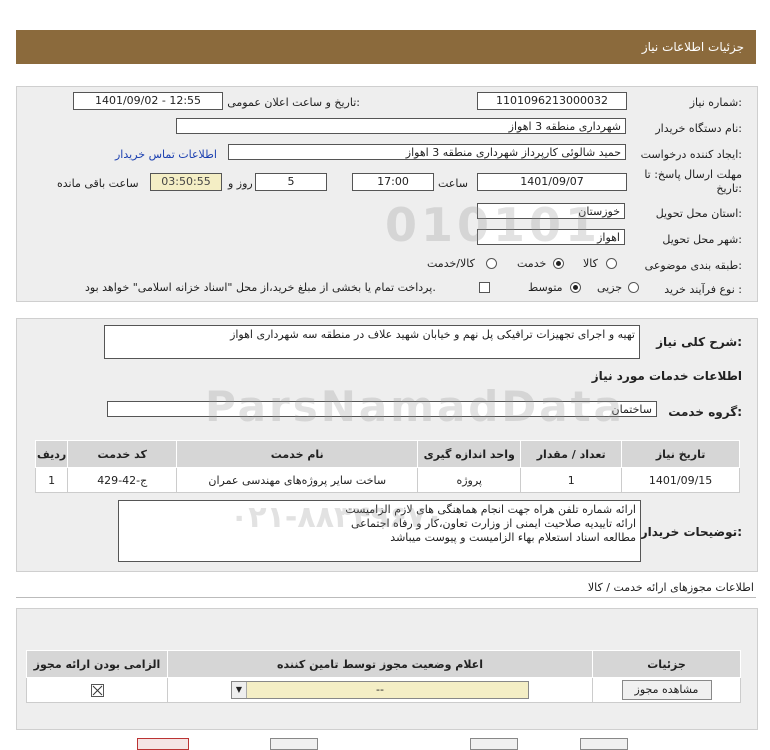 The height and width of the screenshot is (750, 770). Describe the element at coordinates (393, 182) in the screenshot. I see `deadline-time-field: 17:00` at that location.